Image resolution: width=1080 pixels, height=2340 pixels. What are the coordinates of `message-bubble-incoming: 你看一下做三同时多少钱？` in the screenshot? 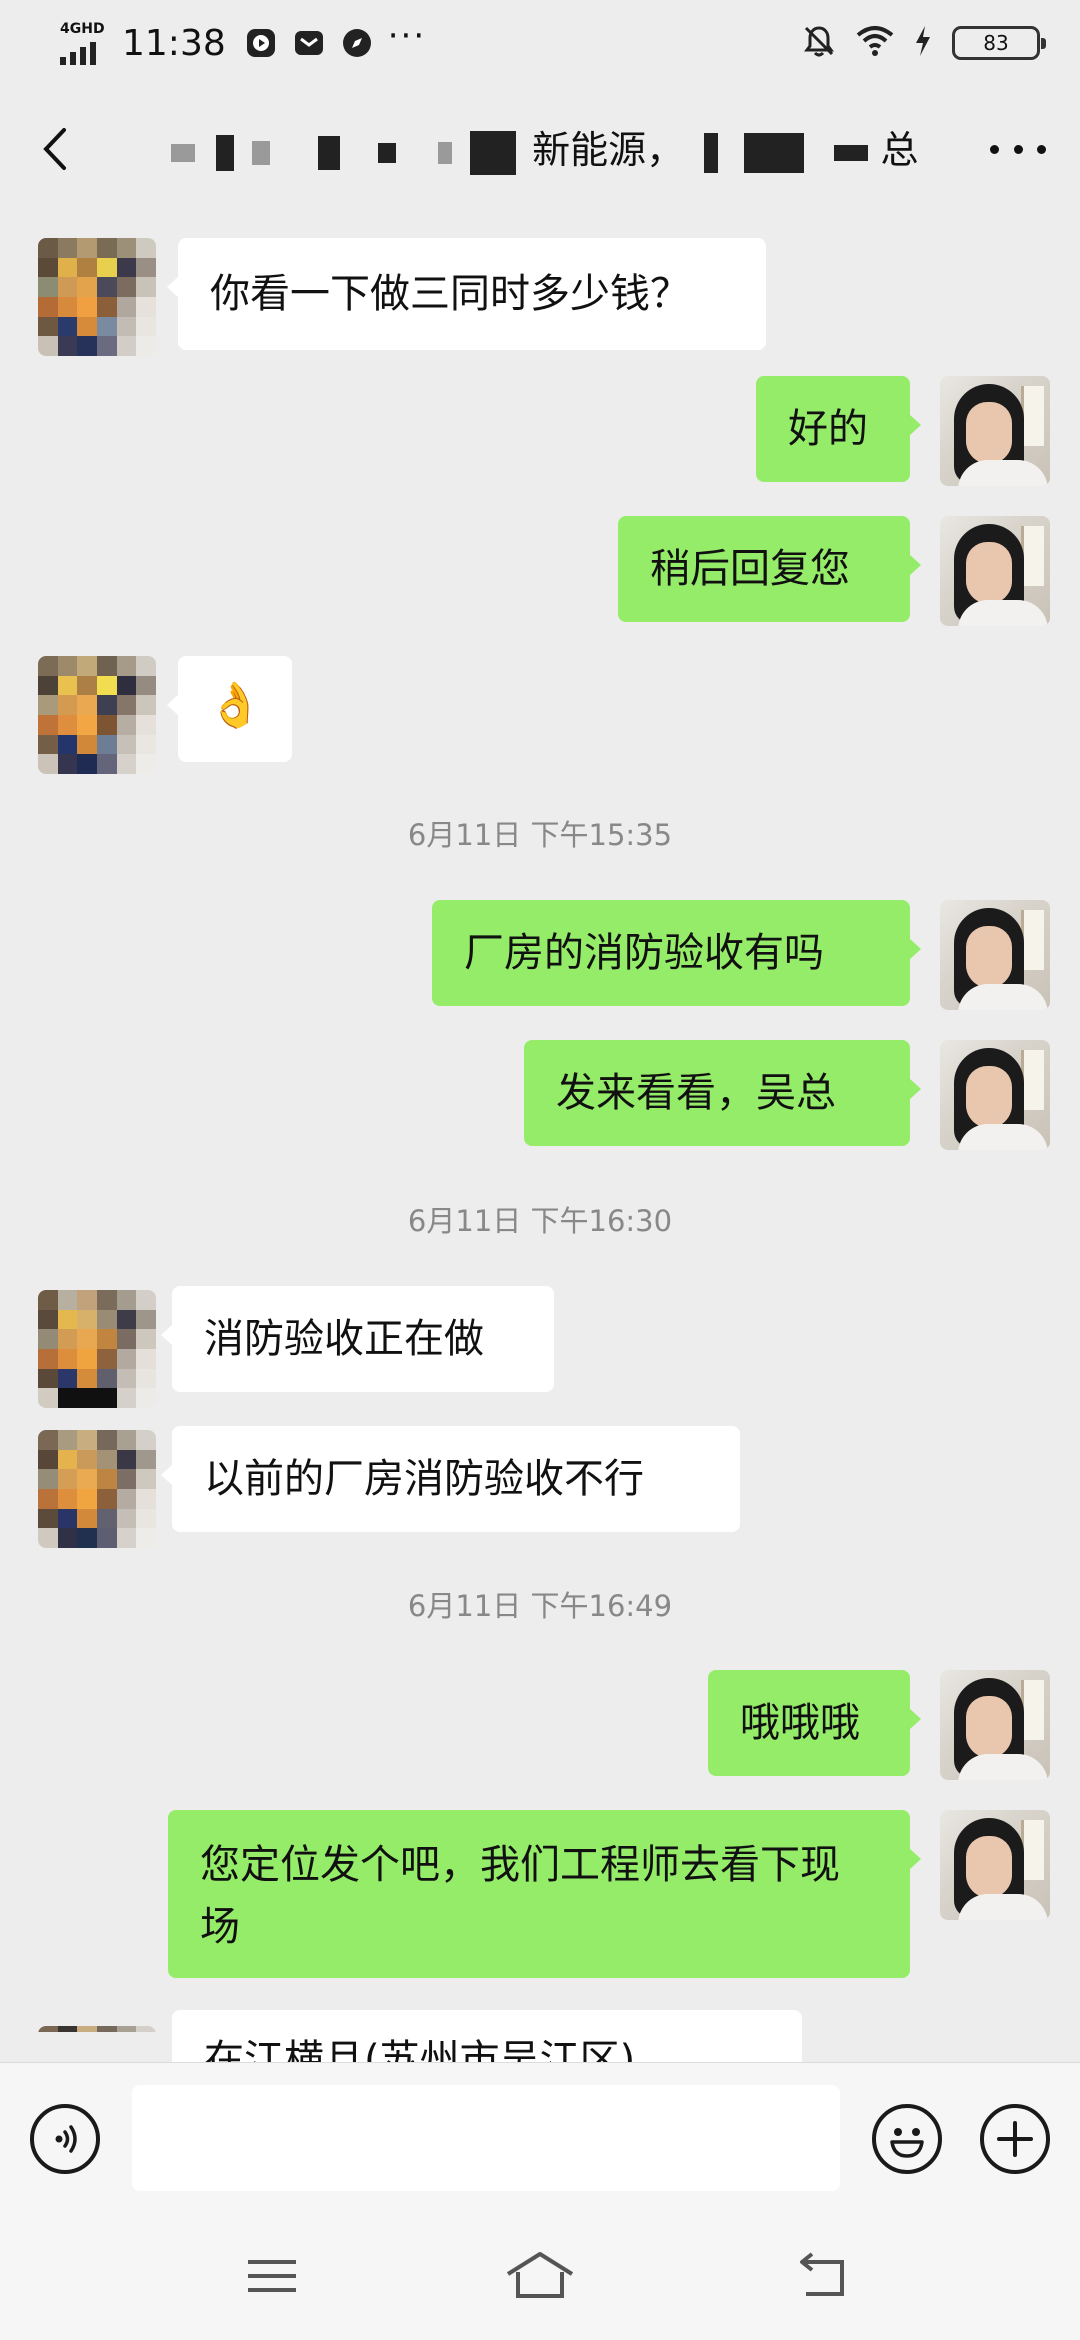 It's located at (466, 294).